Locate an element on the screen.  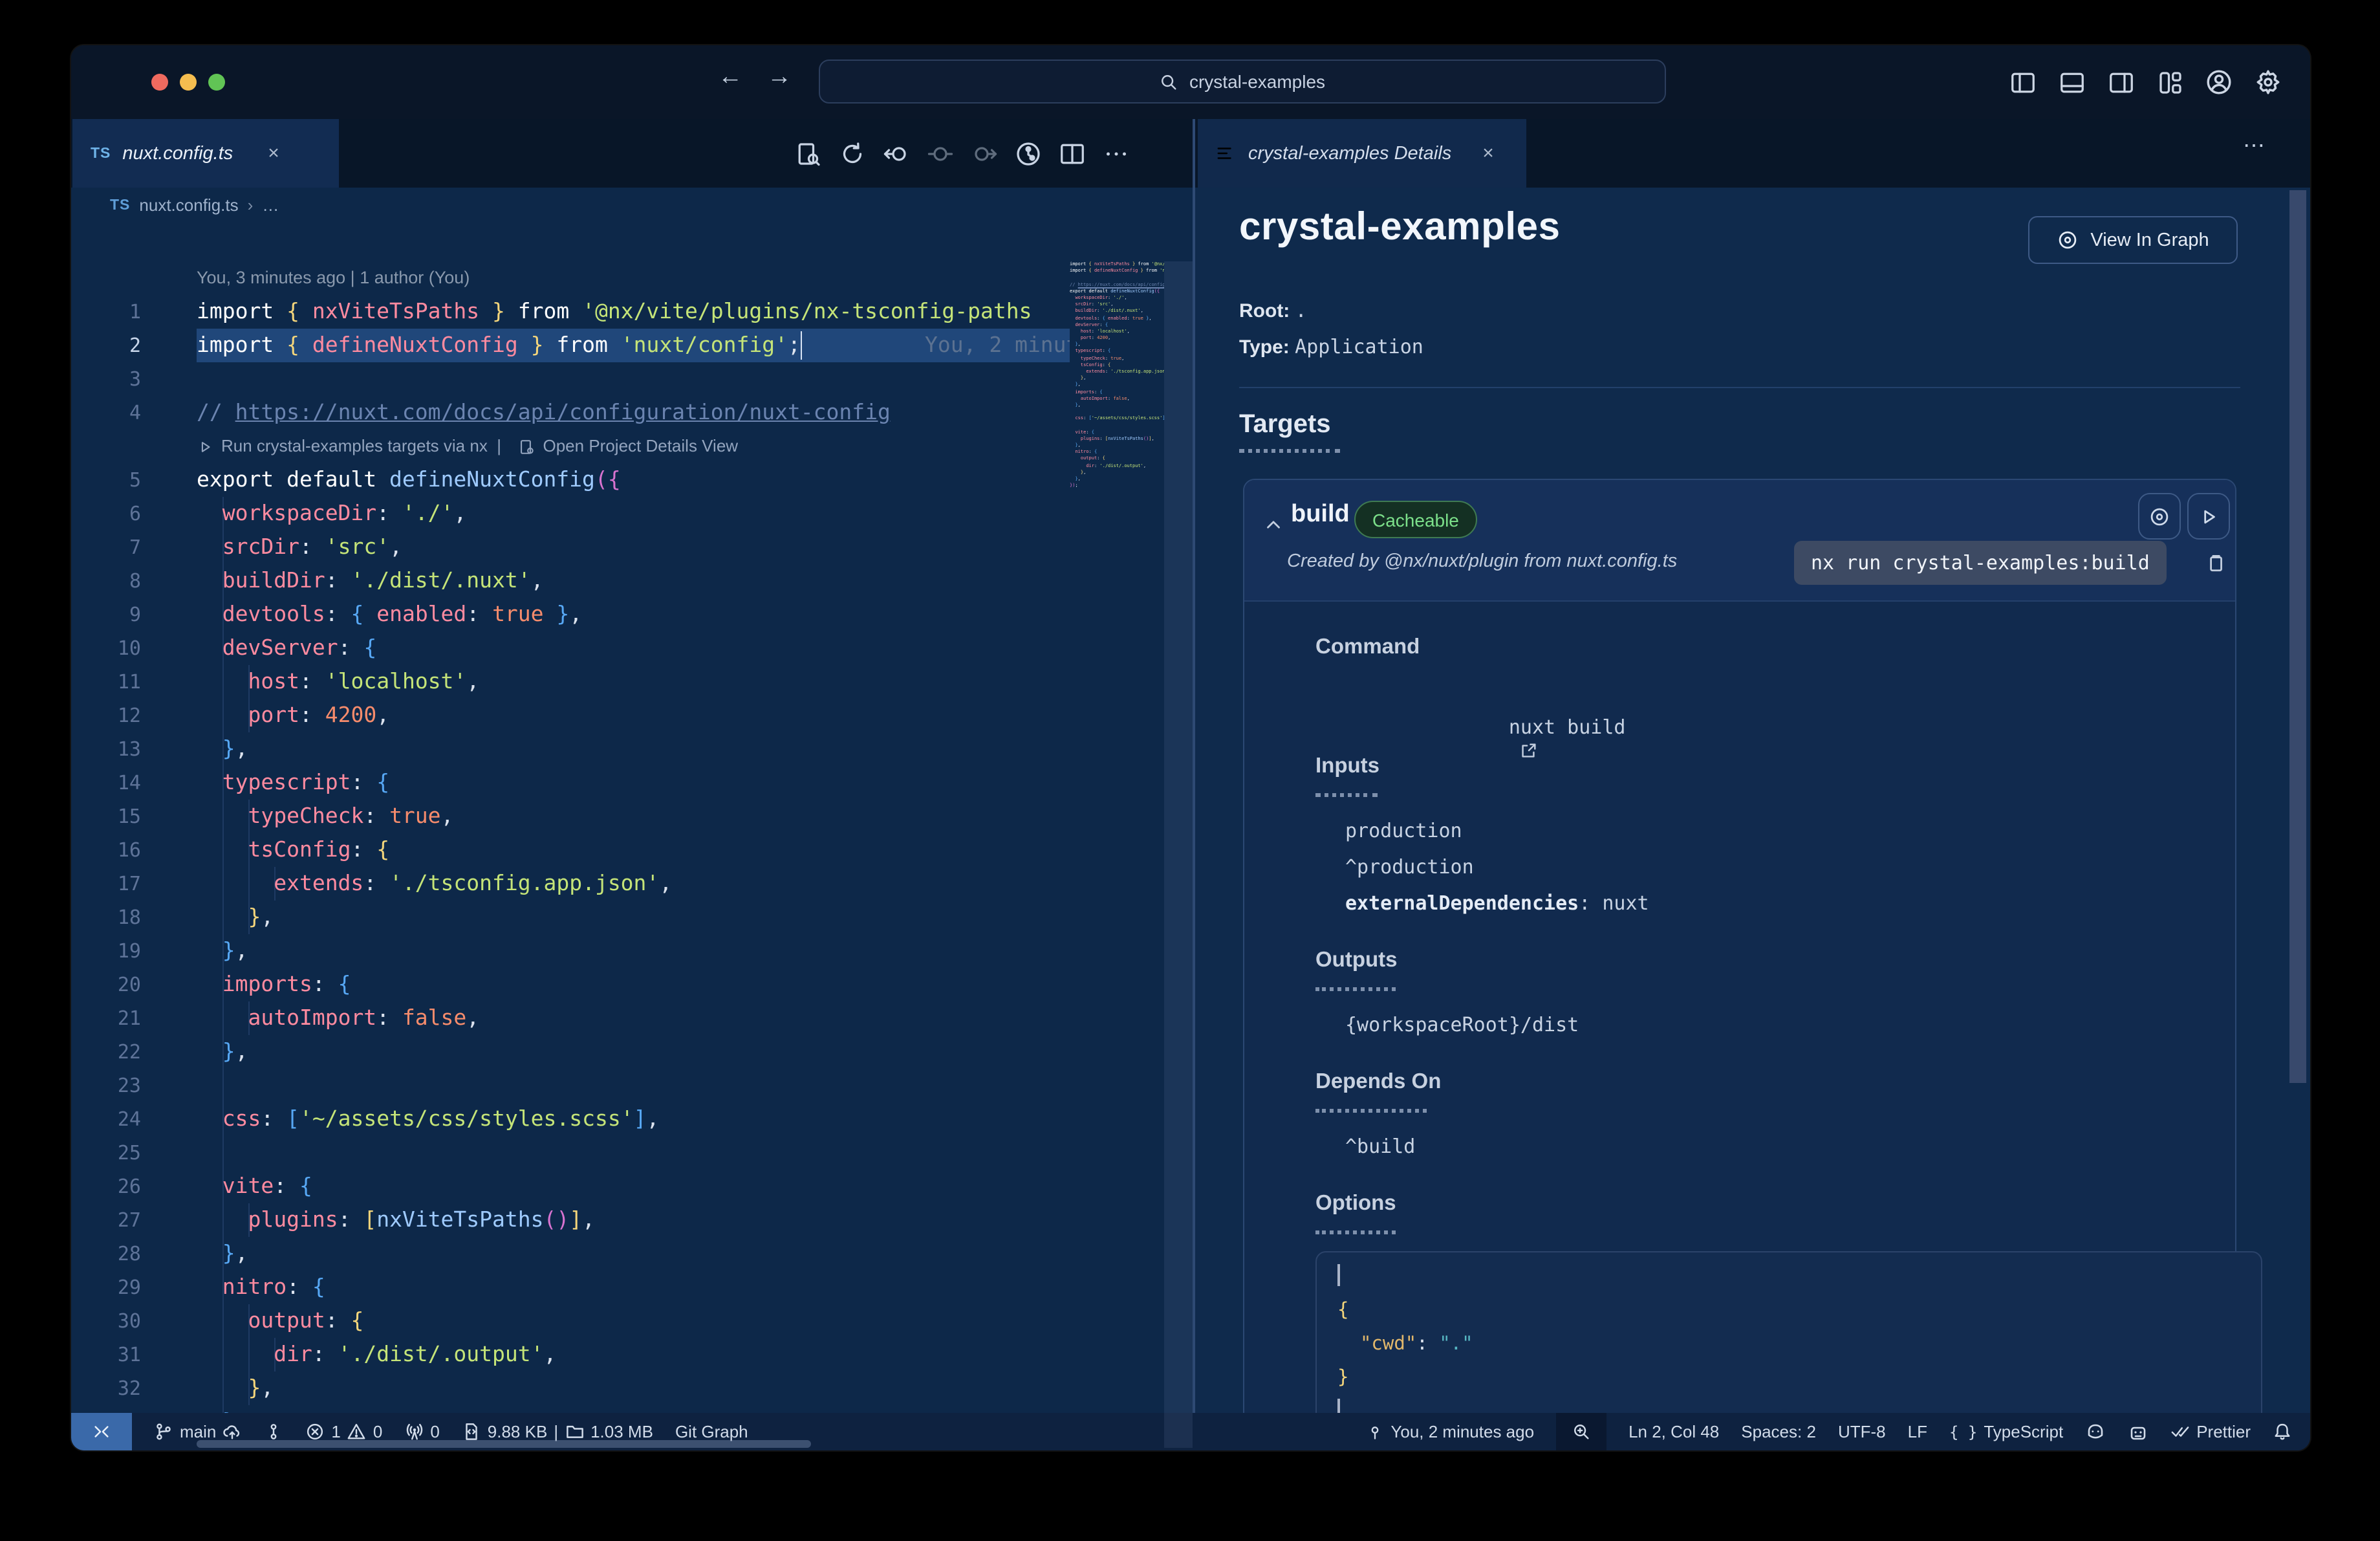
options-json-line is located at coordinates (1338, 1277).